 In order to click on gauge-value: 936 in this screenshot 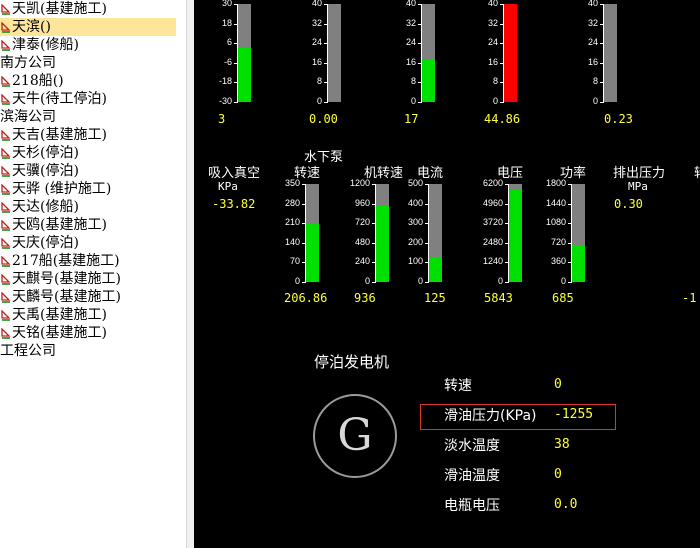, I will do `click(365, 298)`.